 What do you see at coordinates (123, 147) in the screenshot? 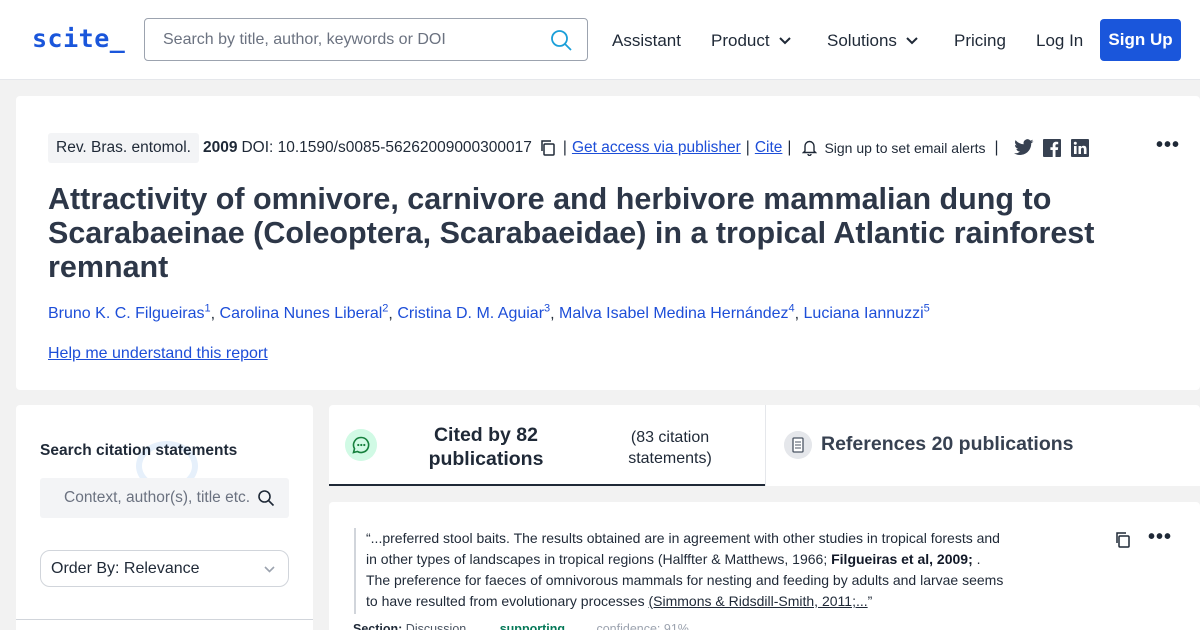
I see `journal-badge: Rev. Bras. entomol.` at bounding box center [123, 147].